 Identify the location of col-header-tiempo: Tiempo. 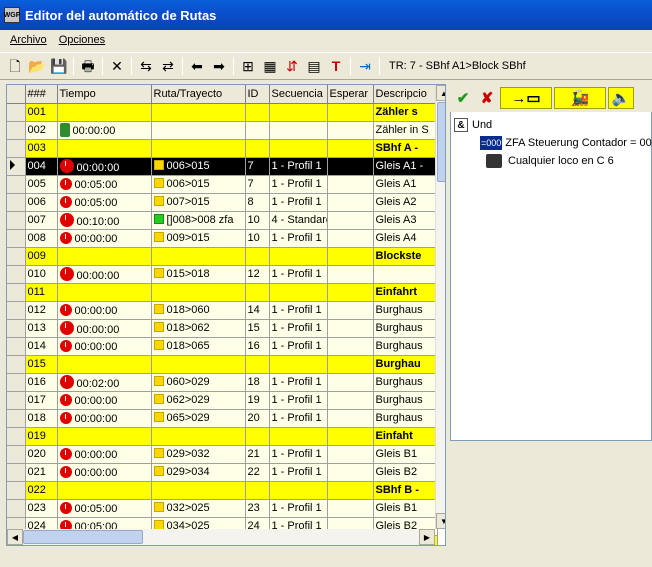
(104, 94).